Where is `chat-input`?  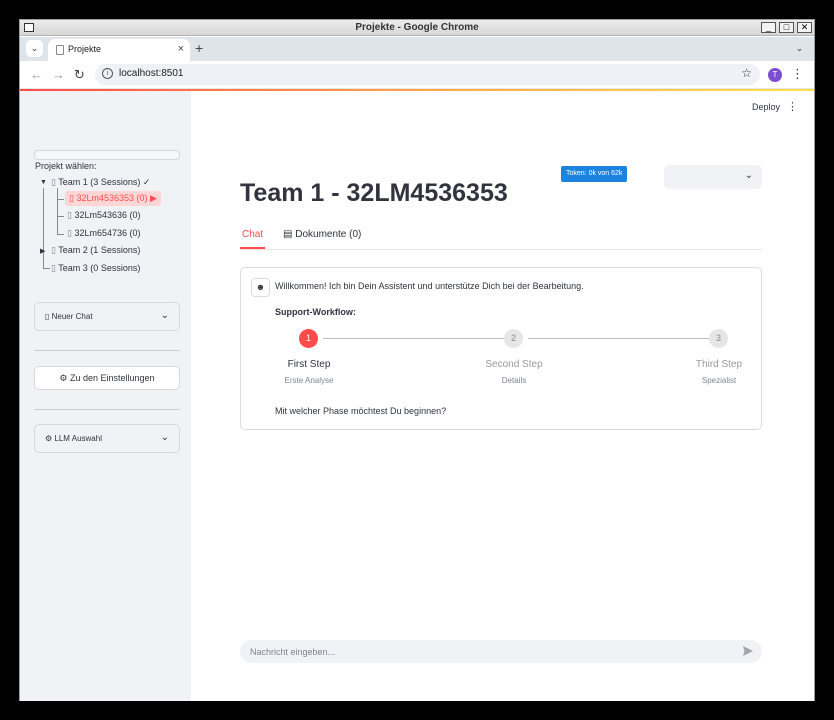
chat-input is located at coordinates (490, 651).